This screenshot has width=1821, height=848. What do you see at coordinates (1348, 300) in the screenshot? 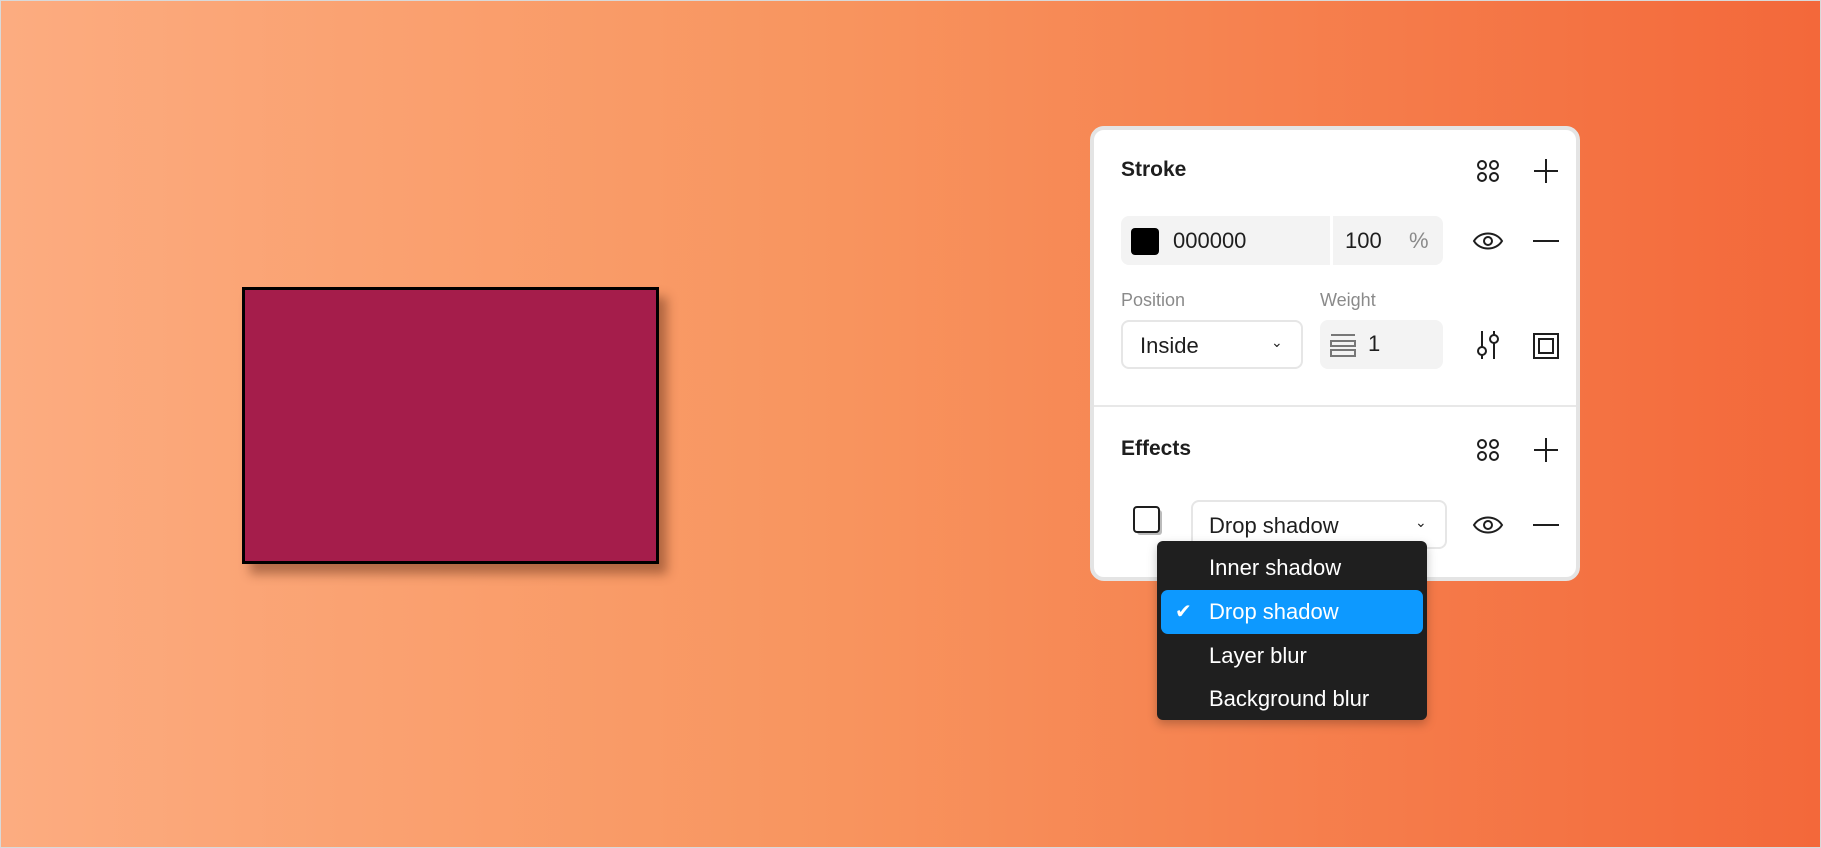
I see `weight-label: Weight` at bounding box center [1348, 300].